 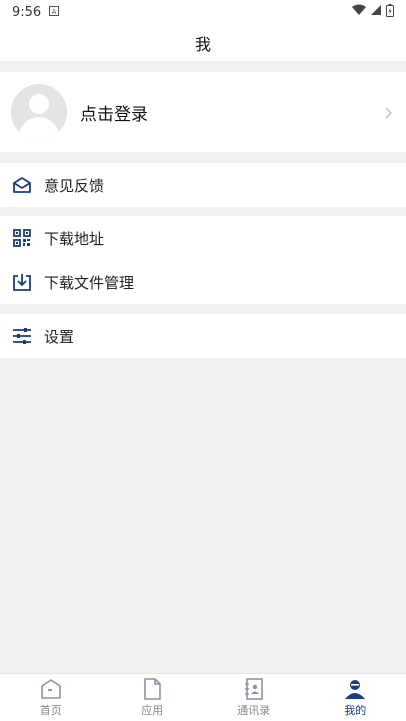 I want to click on feedback-section: 意见反馈, so click(x=203, y=185).